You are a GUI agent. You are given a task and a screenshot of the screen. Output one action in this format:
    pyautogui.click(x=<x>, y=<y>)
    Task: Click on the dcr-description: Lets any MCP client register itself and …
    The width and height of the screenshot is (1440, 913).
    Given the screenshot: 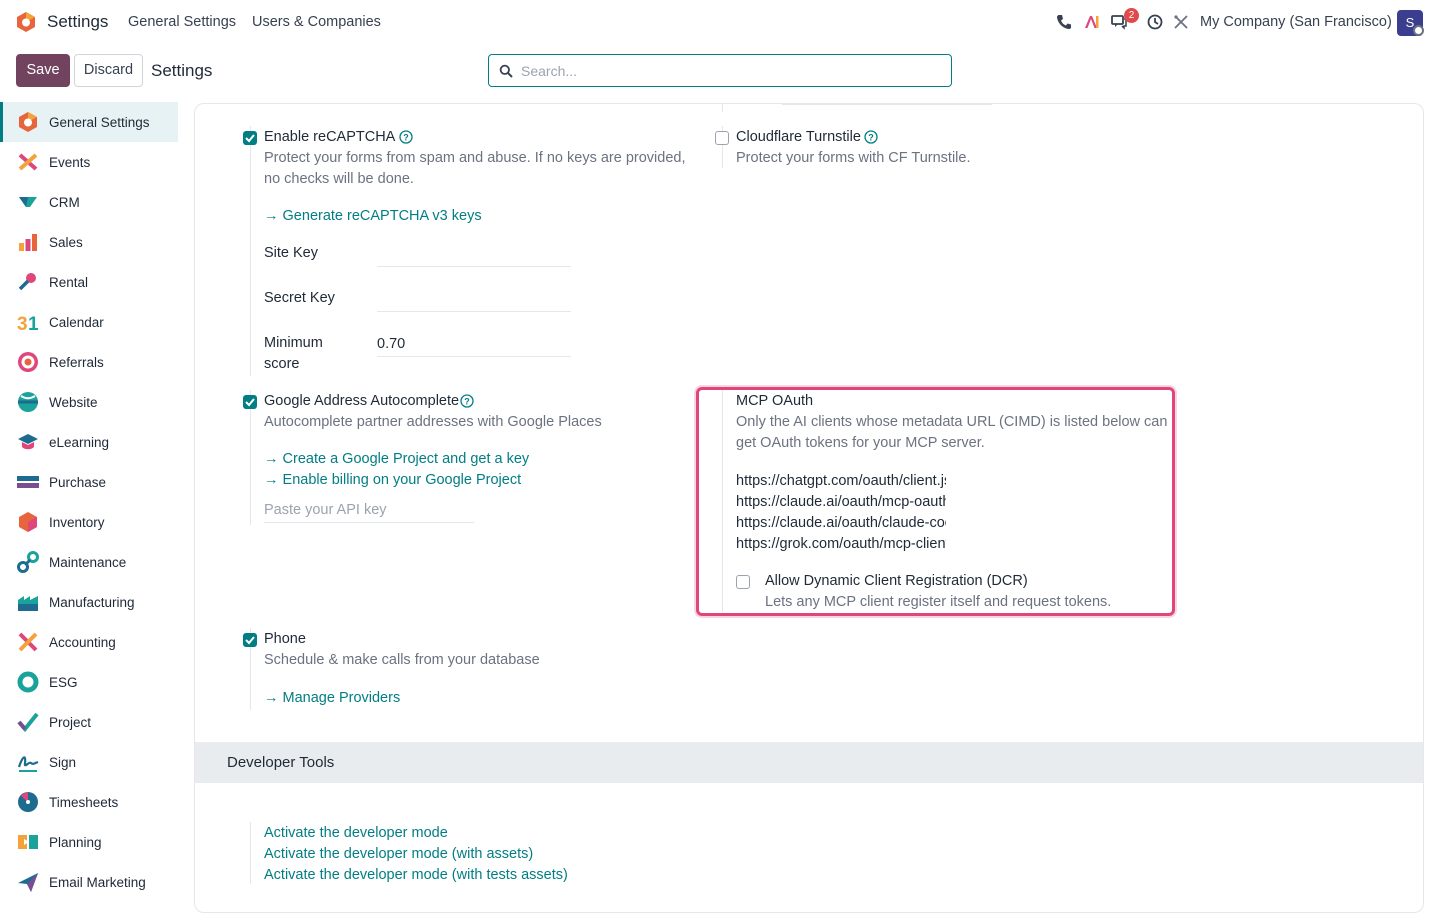 What is the action you would take?
    pyautogui.click(x=938, y=602)
    